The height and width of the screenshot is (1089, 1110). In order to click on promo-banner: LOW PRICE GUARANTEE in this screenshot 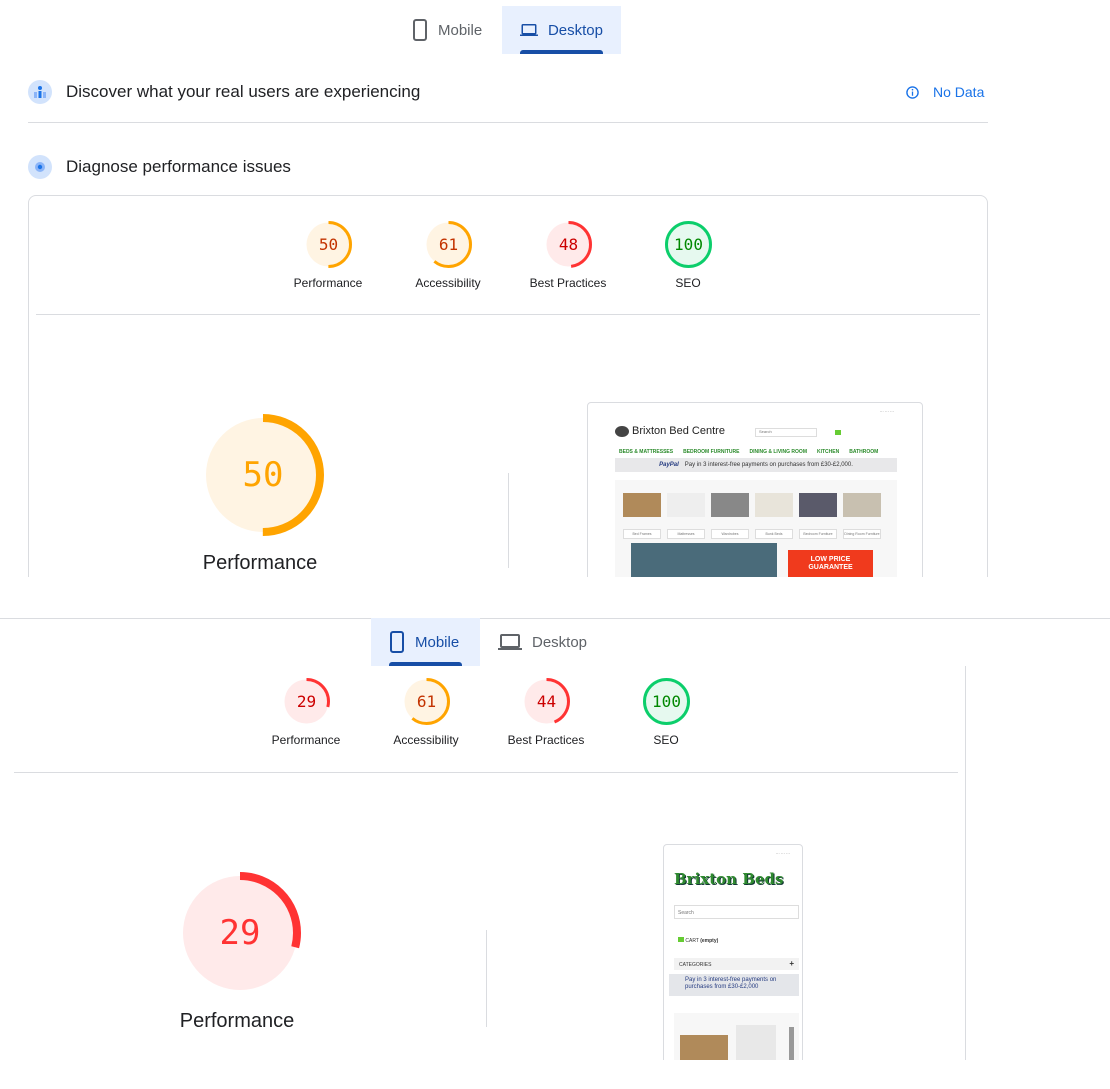, I will do `click(830, 563)`.